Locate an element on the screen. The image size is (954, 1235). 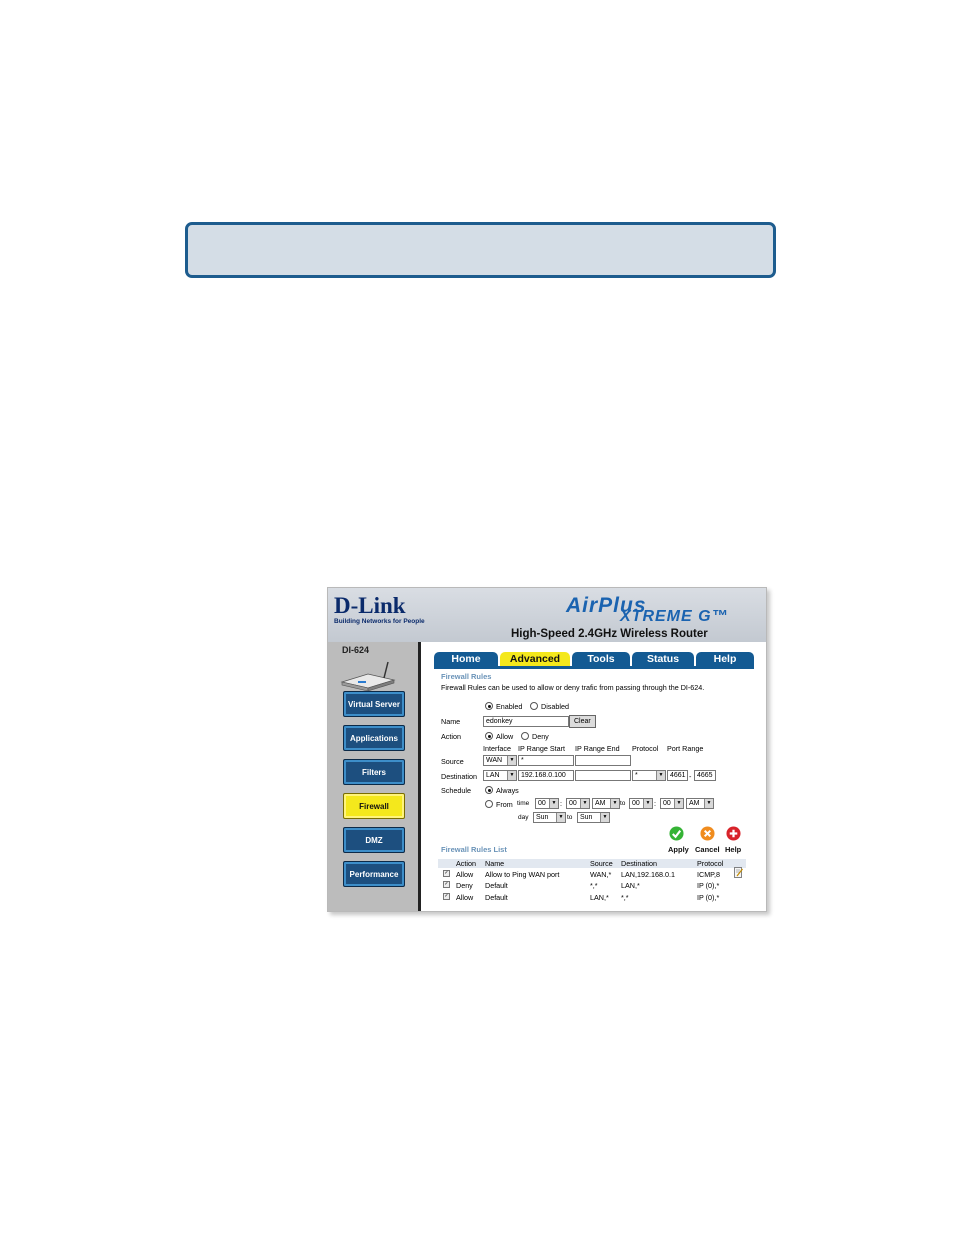
to-label: to is located at coordinates (623, 803).